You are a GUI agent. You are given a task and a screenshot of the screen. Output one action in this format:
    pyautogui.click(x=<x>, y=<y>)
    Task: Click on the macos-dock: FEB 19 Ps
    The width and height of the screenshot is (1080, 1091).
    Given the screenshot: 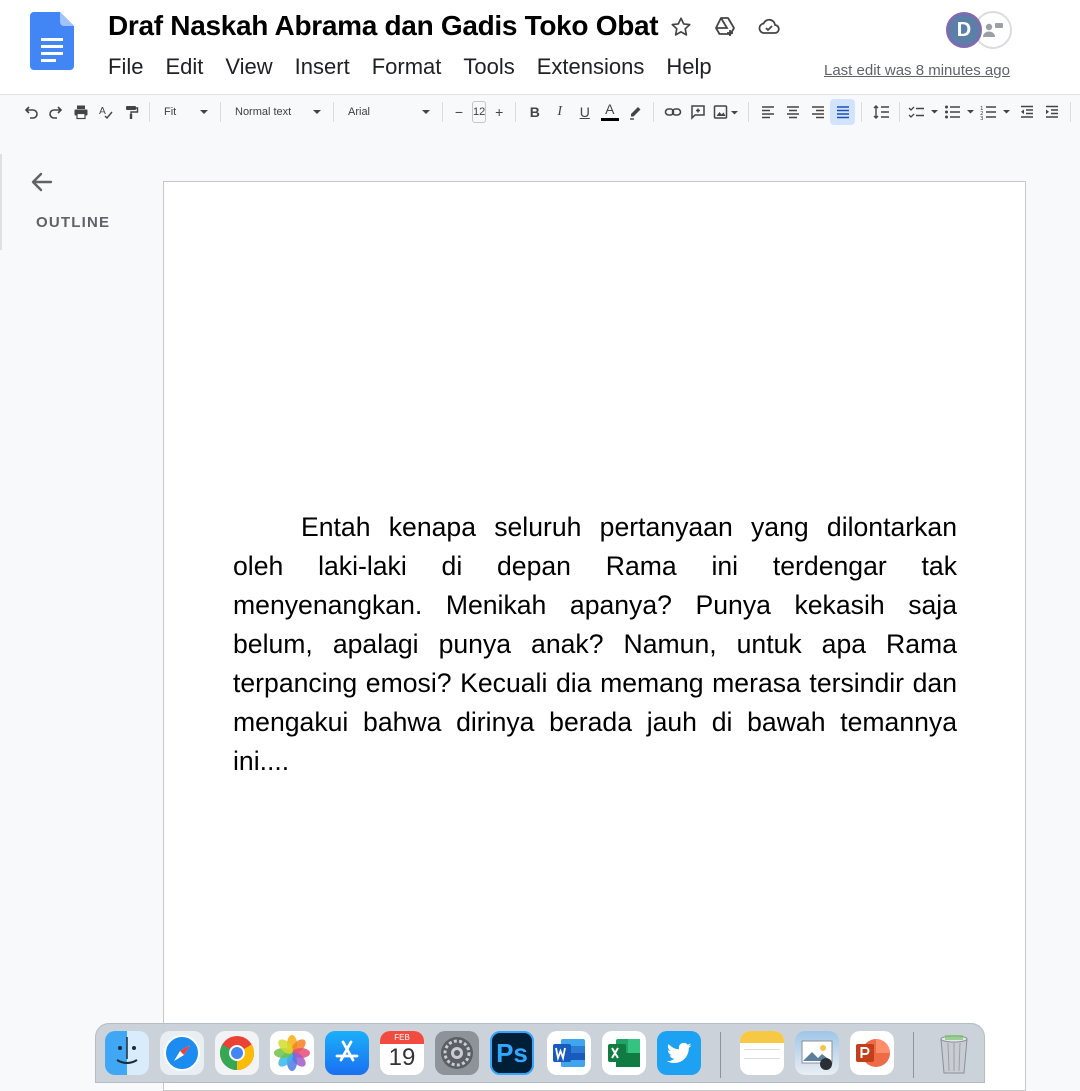 What is the action you would take?
    pyautogui.click(x=540, y=1053)
    